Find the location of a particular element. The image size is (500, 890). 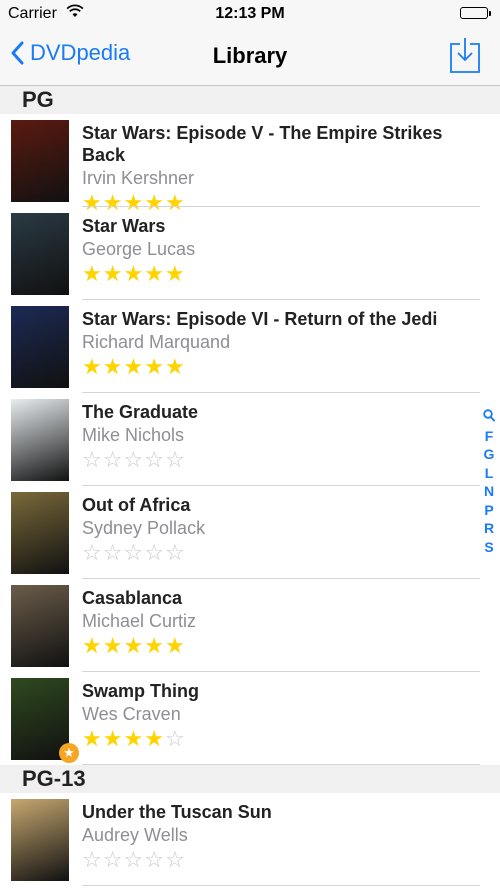

movie-director: Sydney Pollack is located at coordinates (144, 528).